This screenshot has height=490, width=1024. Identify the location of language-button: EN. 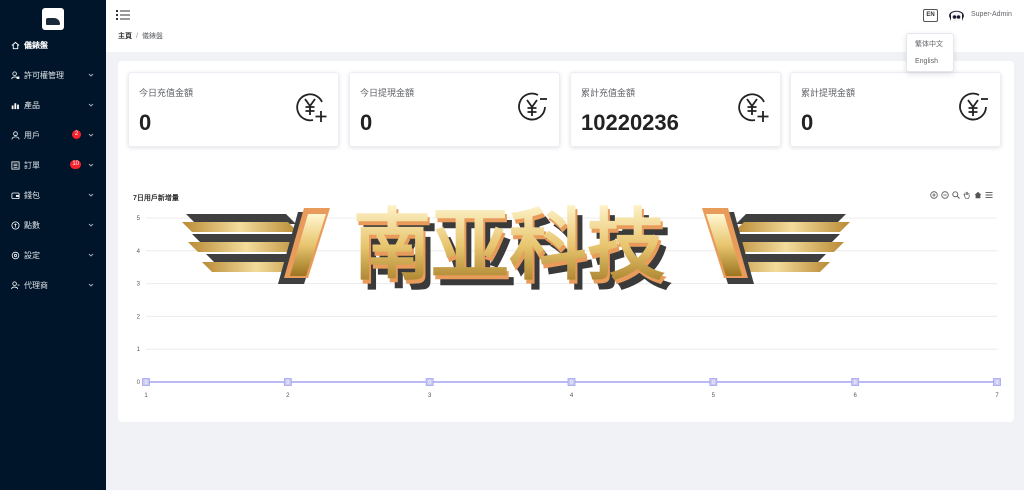
(930, 15).